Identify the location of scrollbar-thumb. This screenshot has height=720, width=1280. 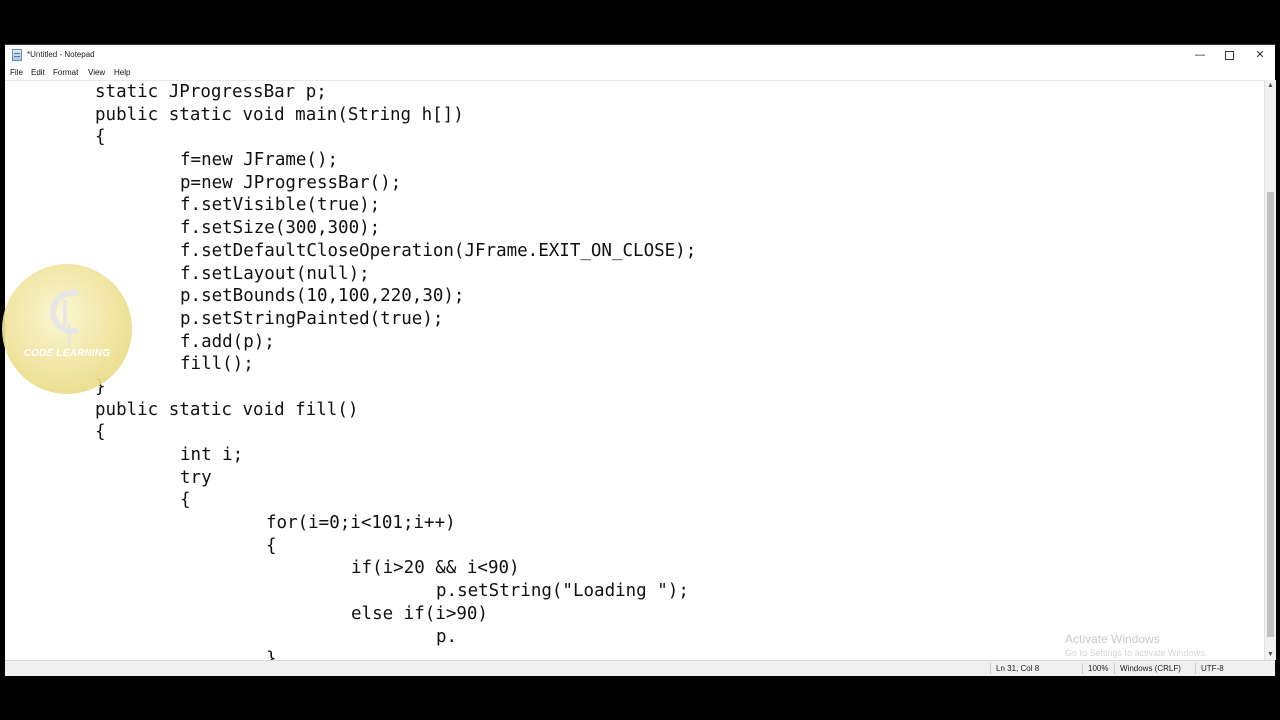
(1270, 414).